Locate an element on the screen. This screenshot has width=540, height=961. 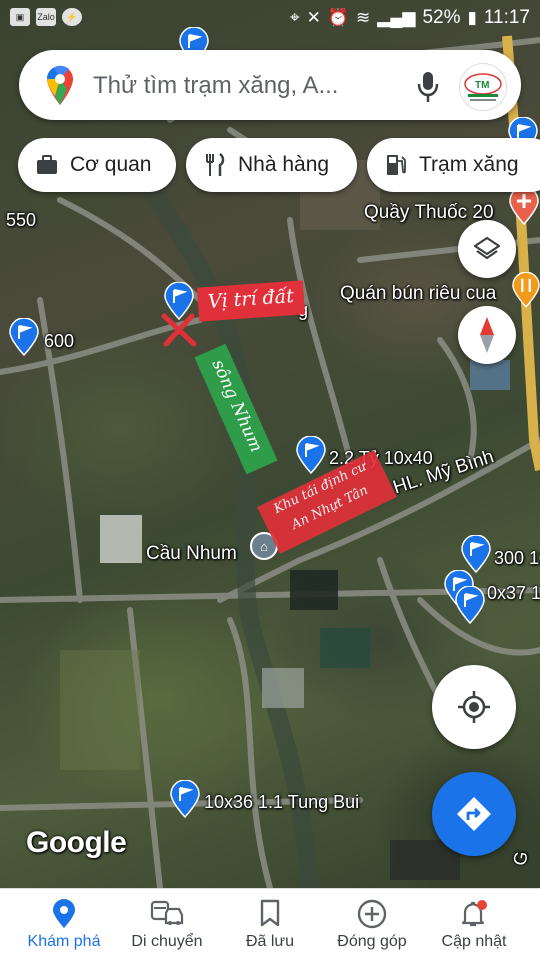
nav-dong-gop: Đóng góp is located at coordinates (372, 925).